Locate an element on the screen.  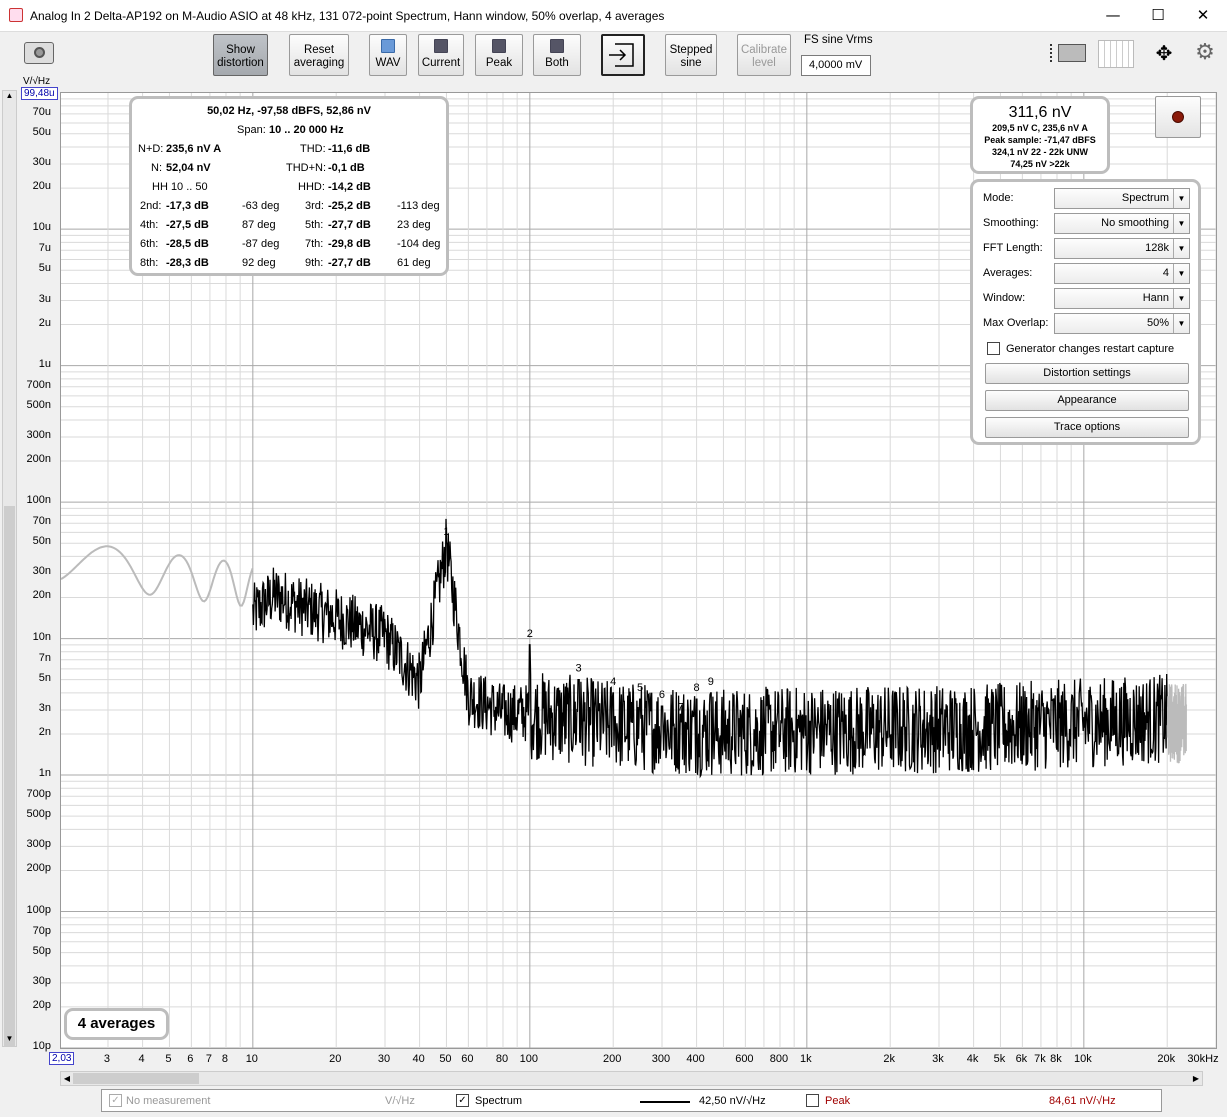
setting-row: FFT Length: 128k ▼ is located at coordinates (1088, 248).